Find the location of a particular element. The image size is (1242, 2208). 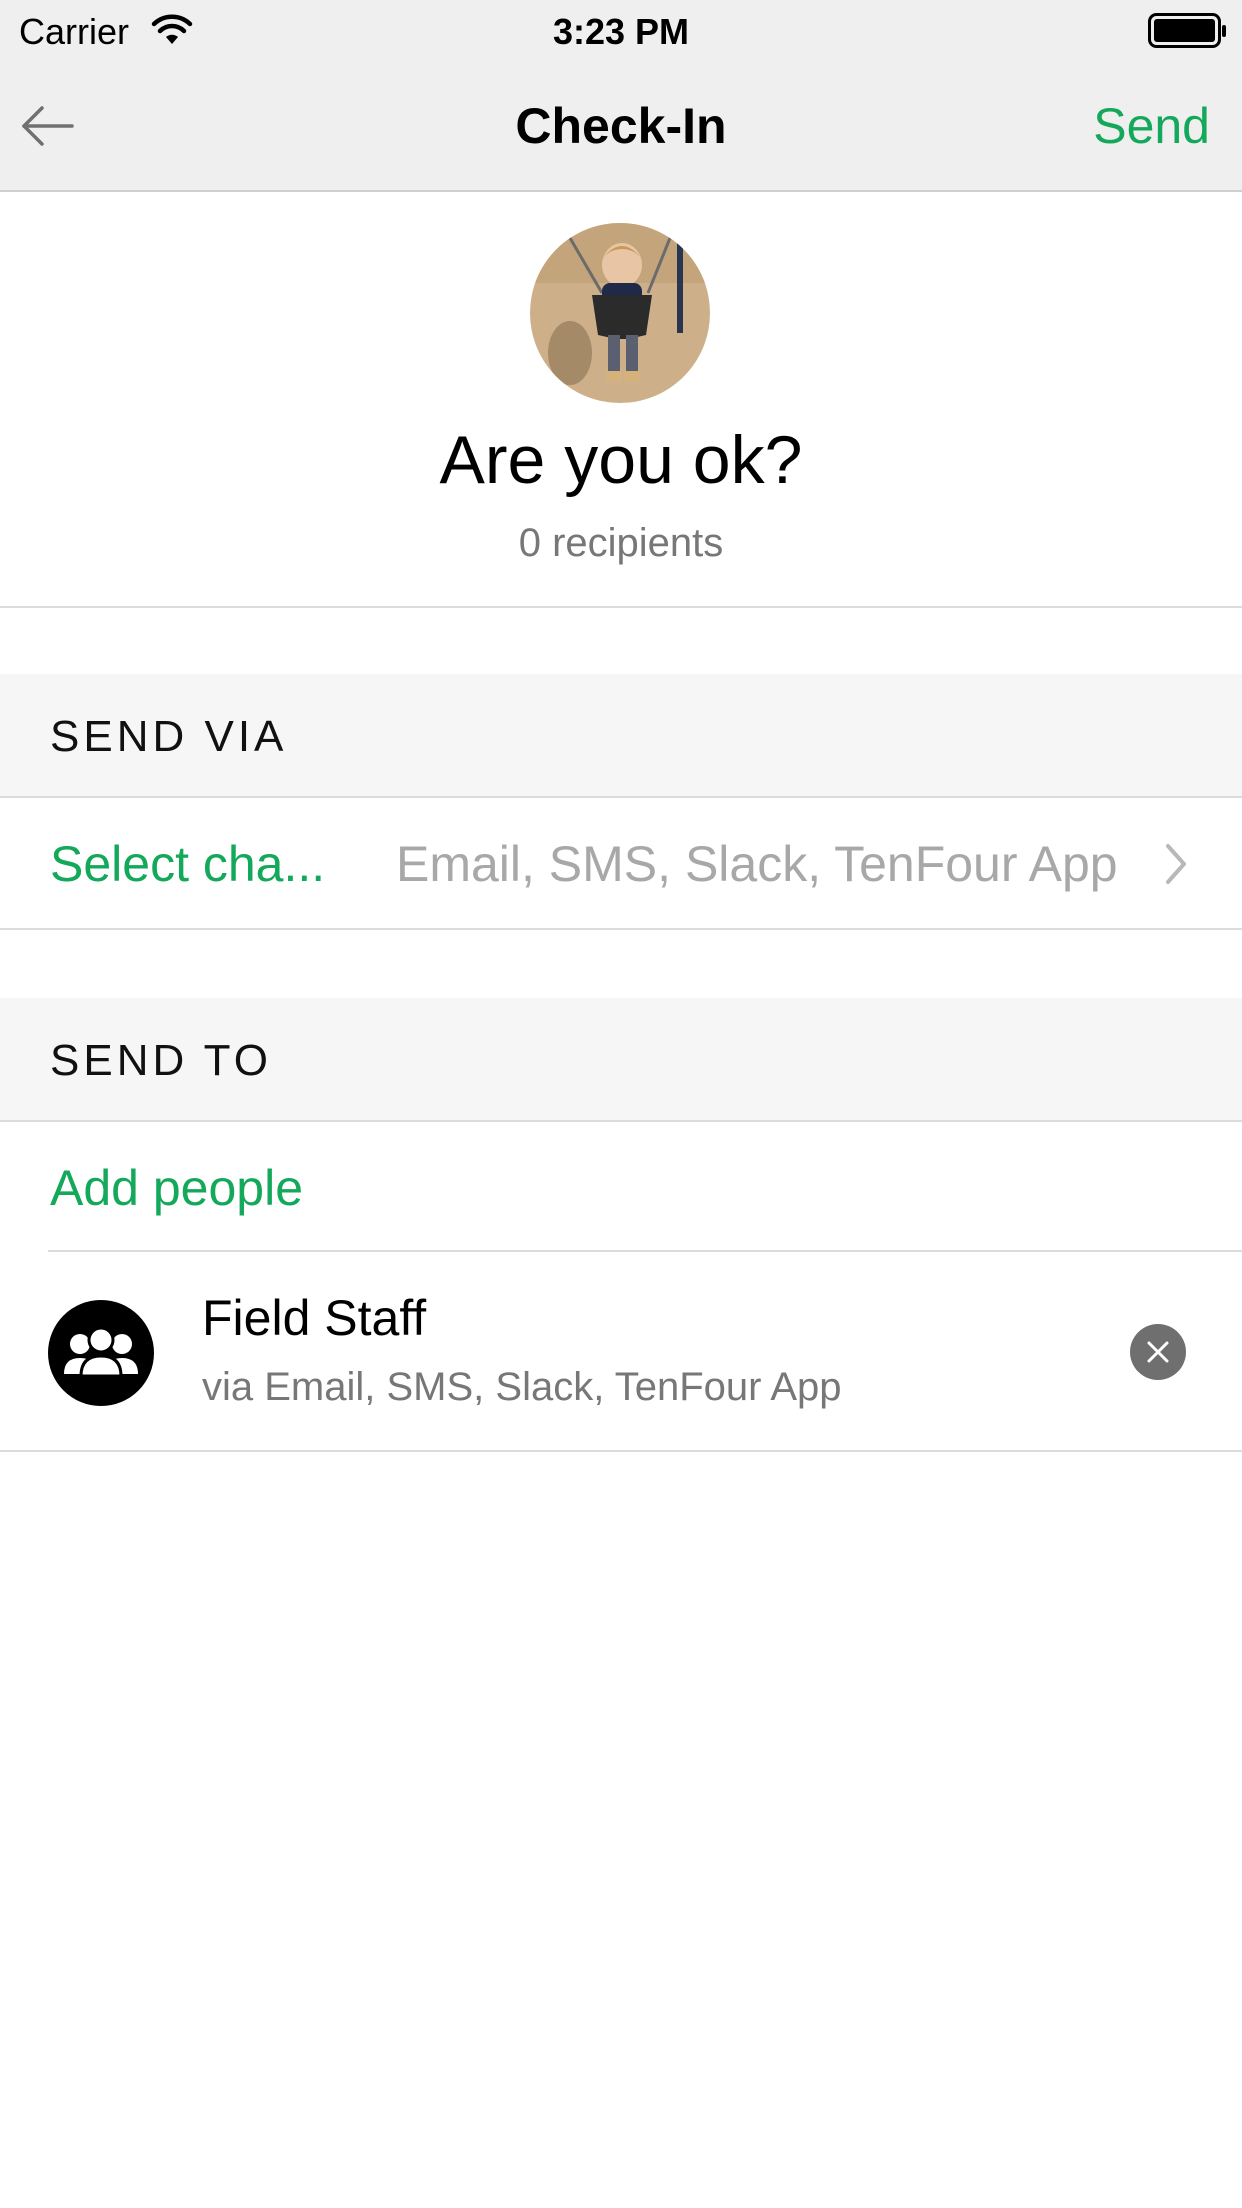

send-to-heading: SEND TO is located at coordinates (161, 1060).